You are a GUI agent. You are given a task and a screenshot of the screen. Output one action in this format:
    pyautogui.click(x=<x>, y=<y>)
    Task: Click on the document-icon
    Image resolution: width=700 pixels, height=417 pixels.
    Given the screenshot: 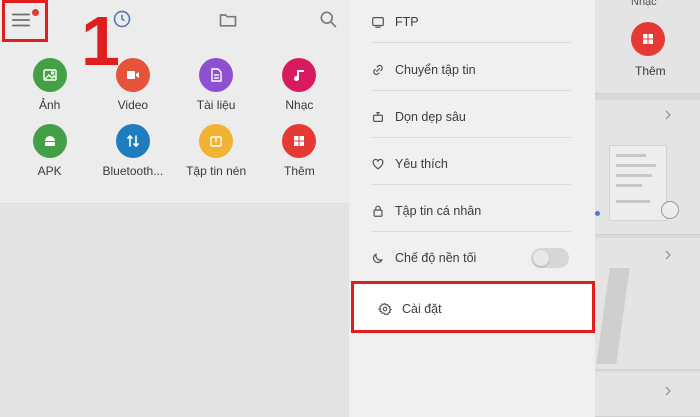 What is the action you would take?
    pyautogui.click(x=216, y=75)
    